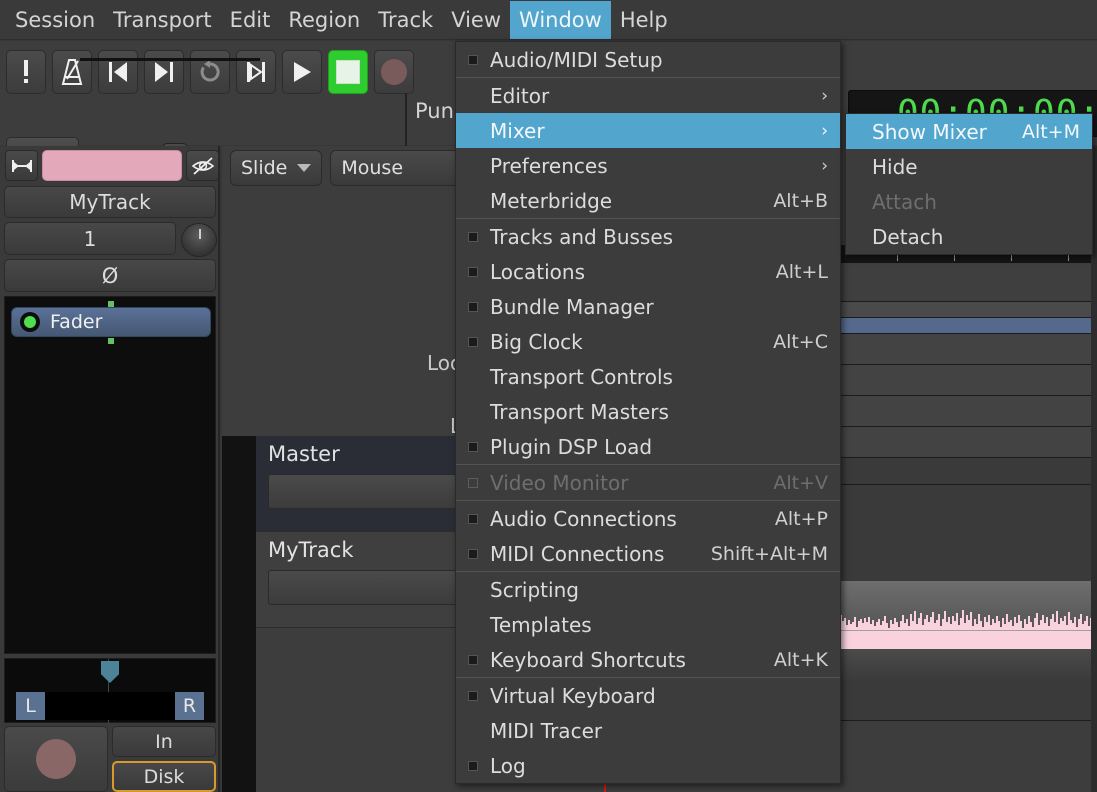  I want to click on menu-item-accelerator: Alt+B, so click(800, 200).